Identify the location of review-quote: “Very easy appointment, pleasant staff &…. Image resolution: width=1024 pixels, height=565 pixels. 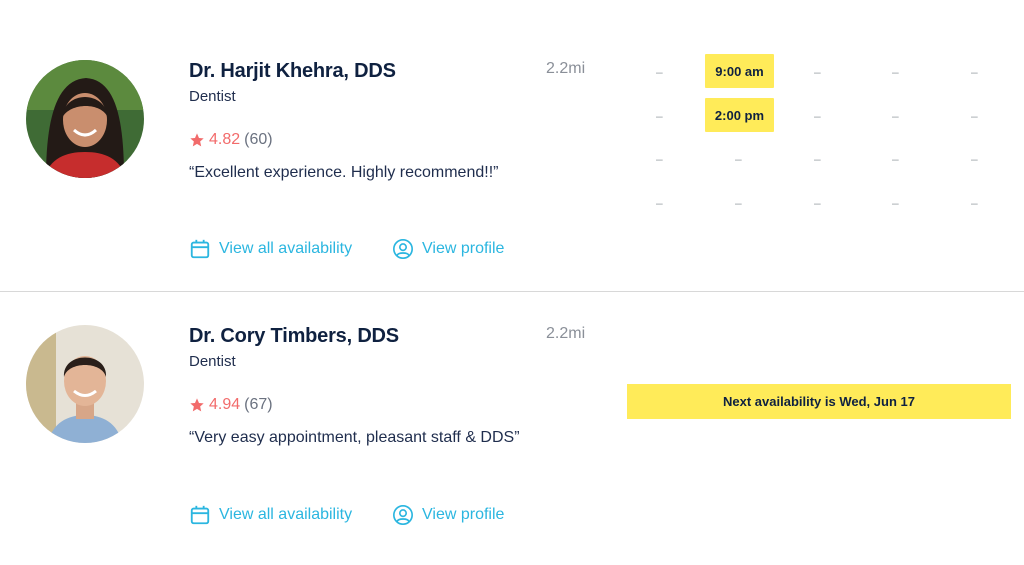
(354, 437).